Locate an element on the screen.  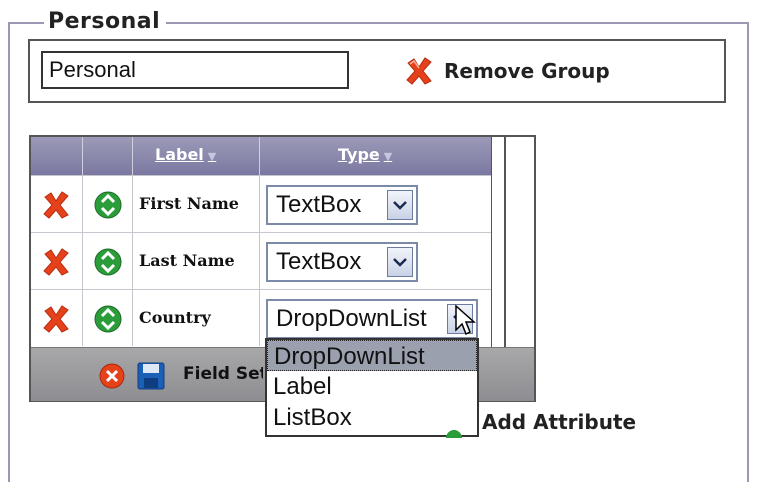
delete-x-icon is located at coordinates (419, 71).